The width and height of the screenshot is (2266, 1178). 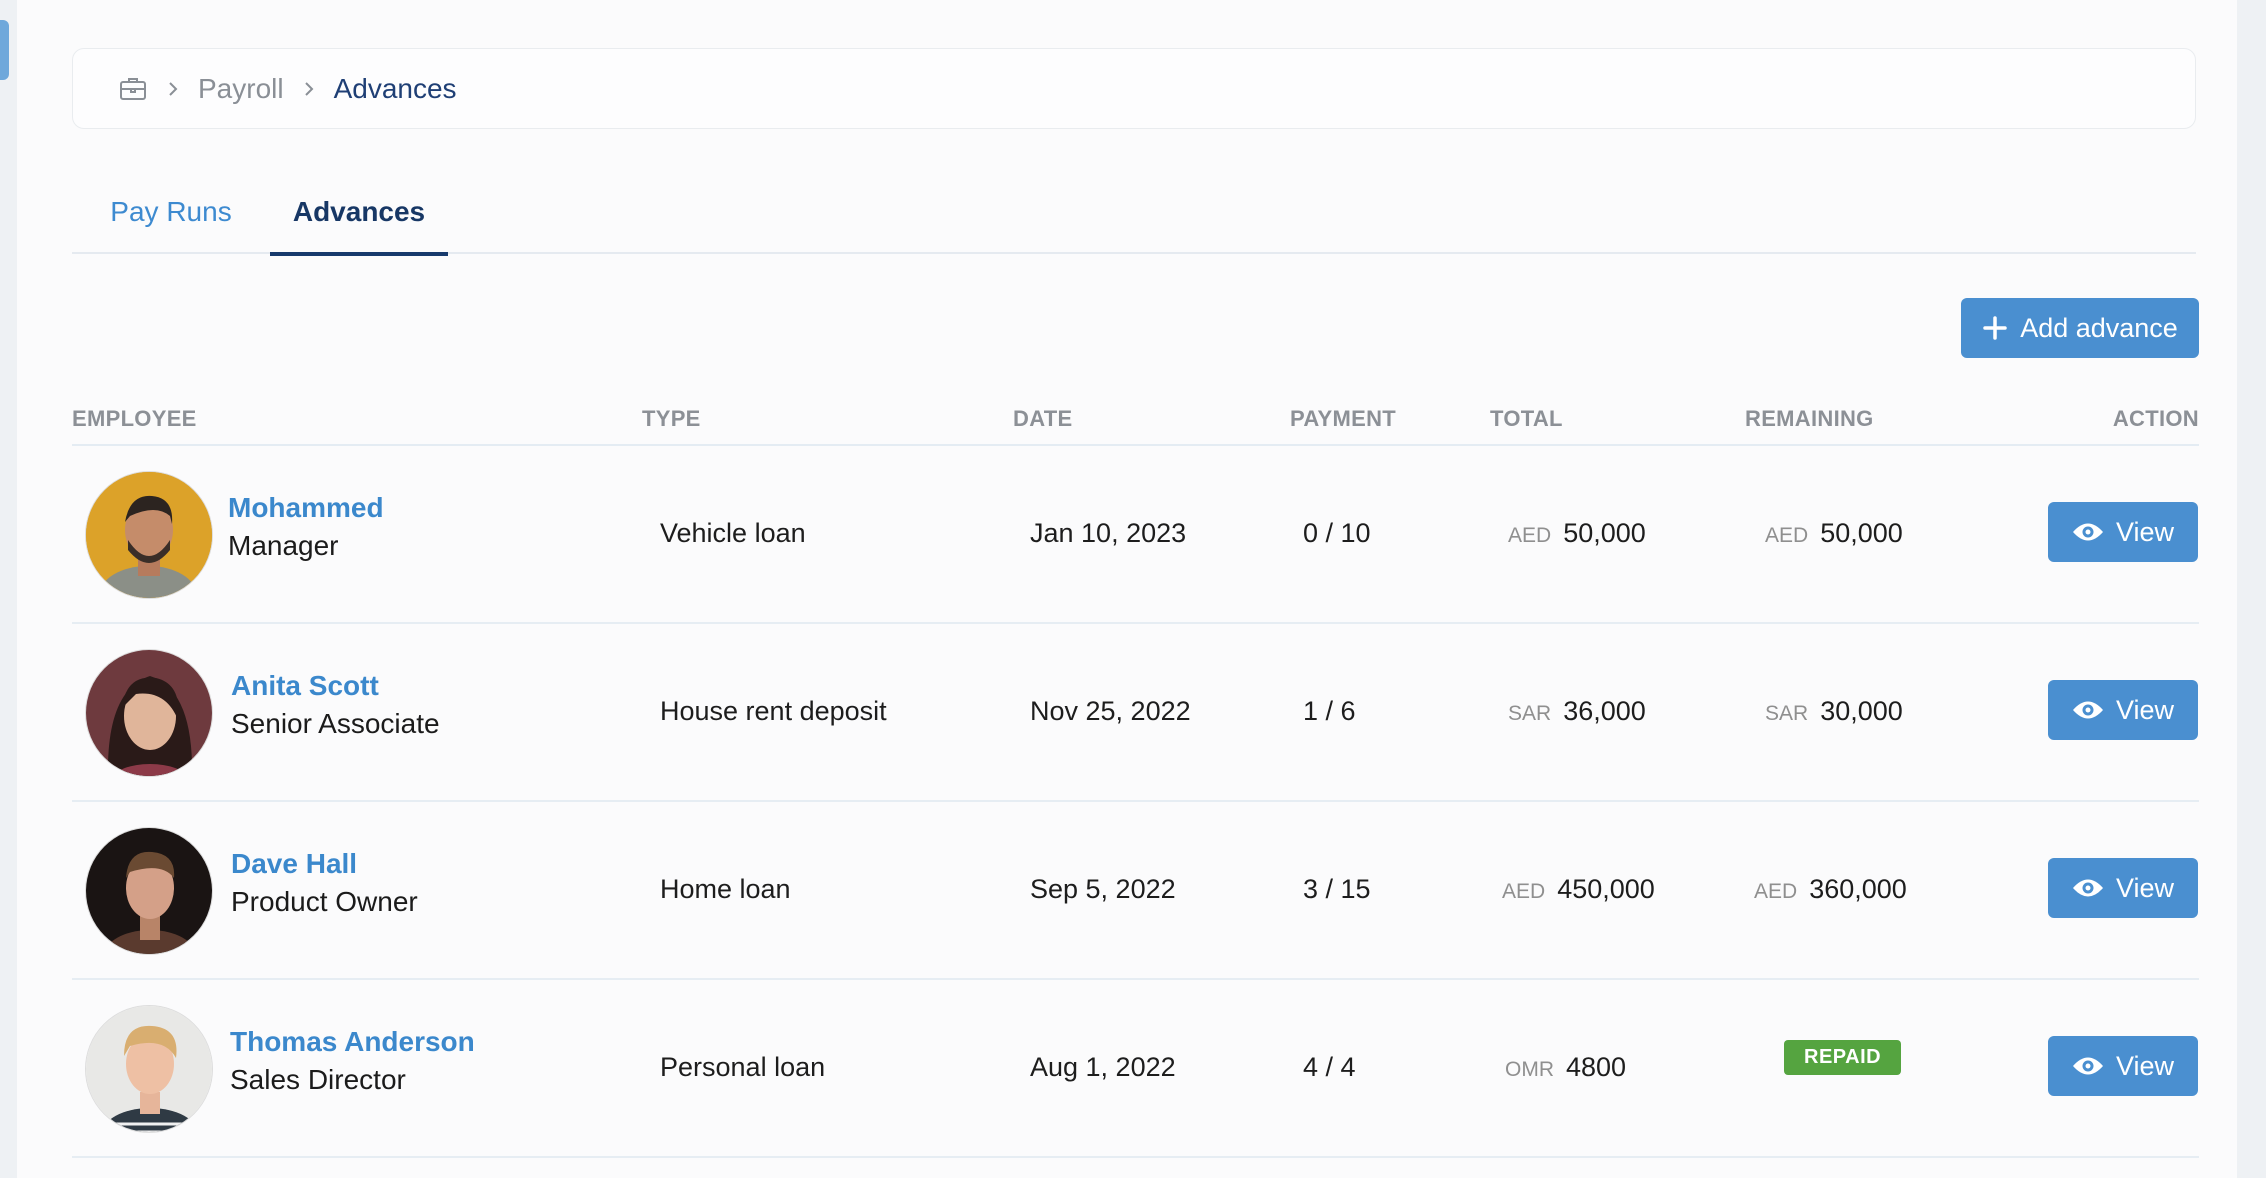 I want to click on advance-type: Personal loan, so click(x=743, y=1067).